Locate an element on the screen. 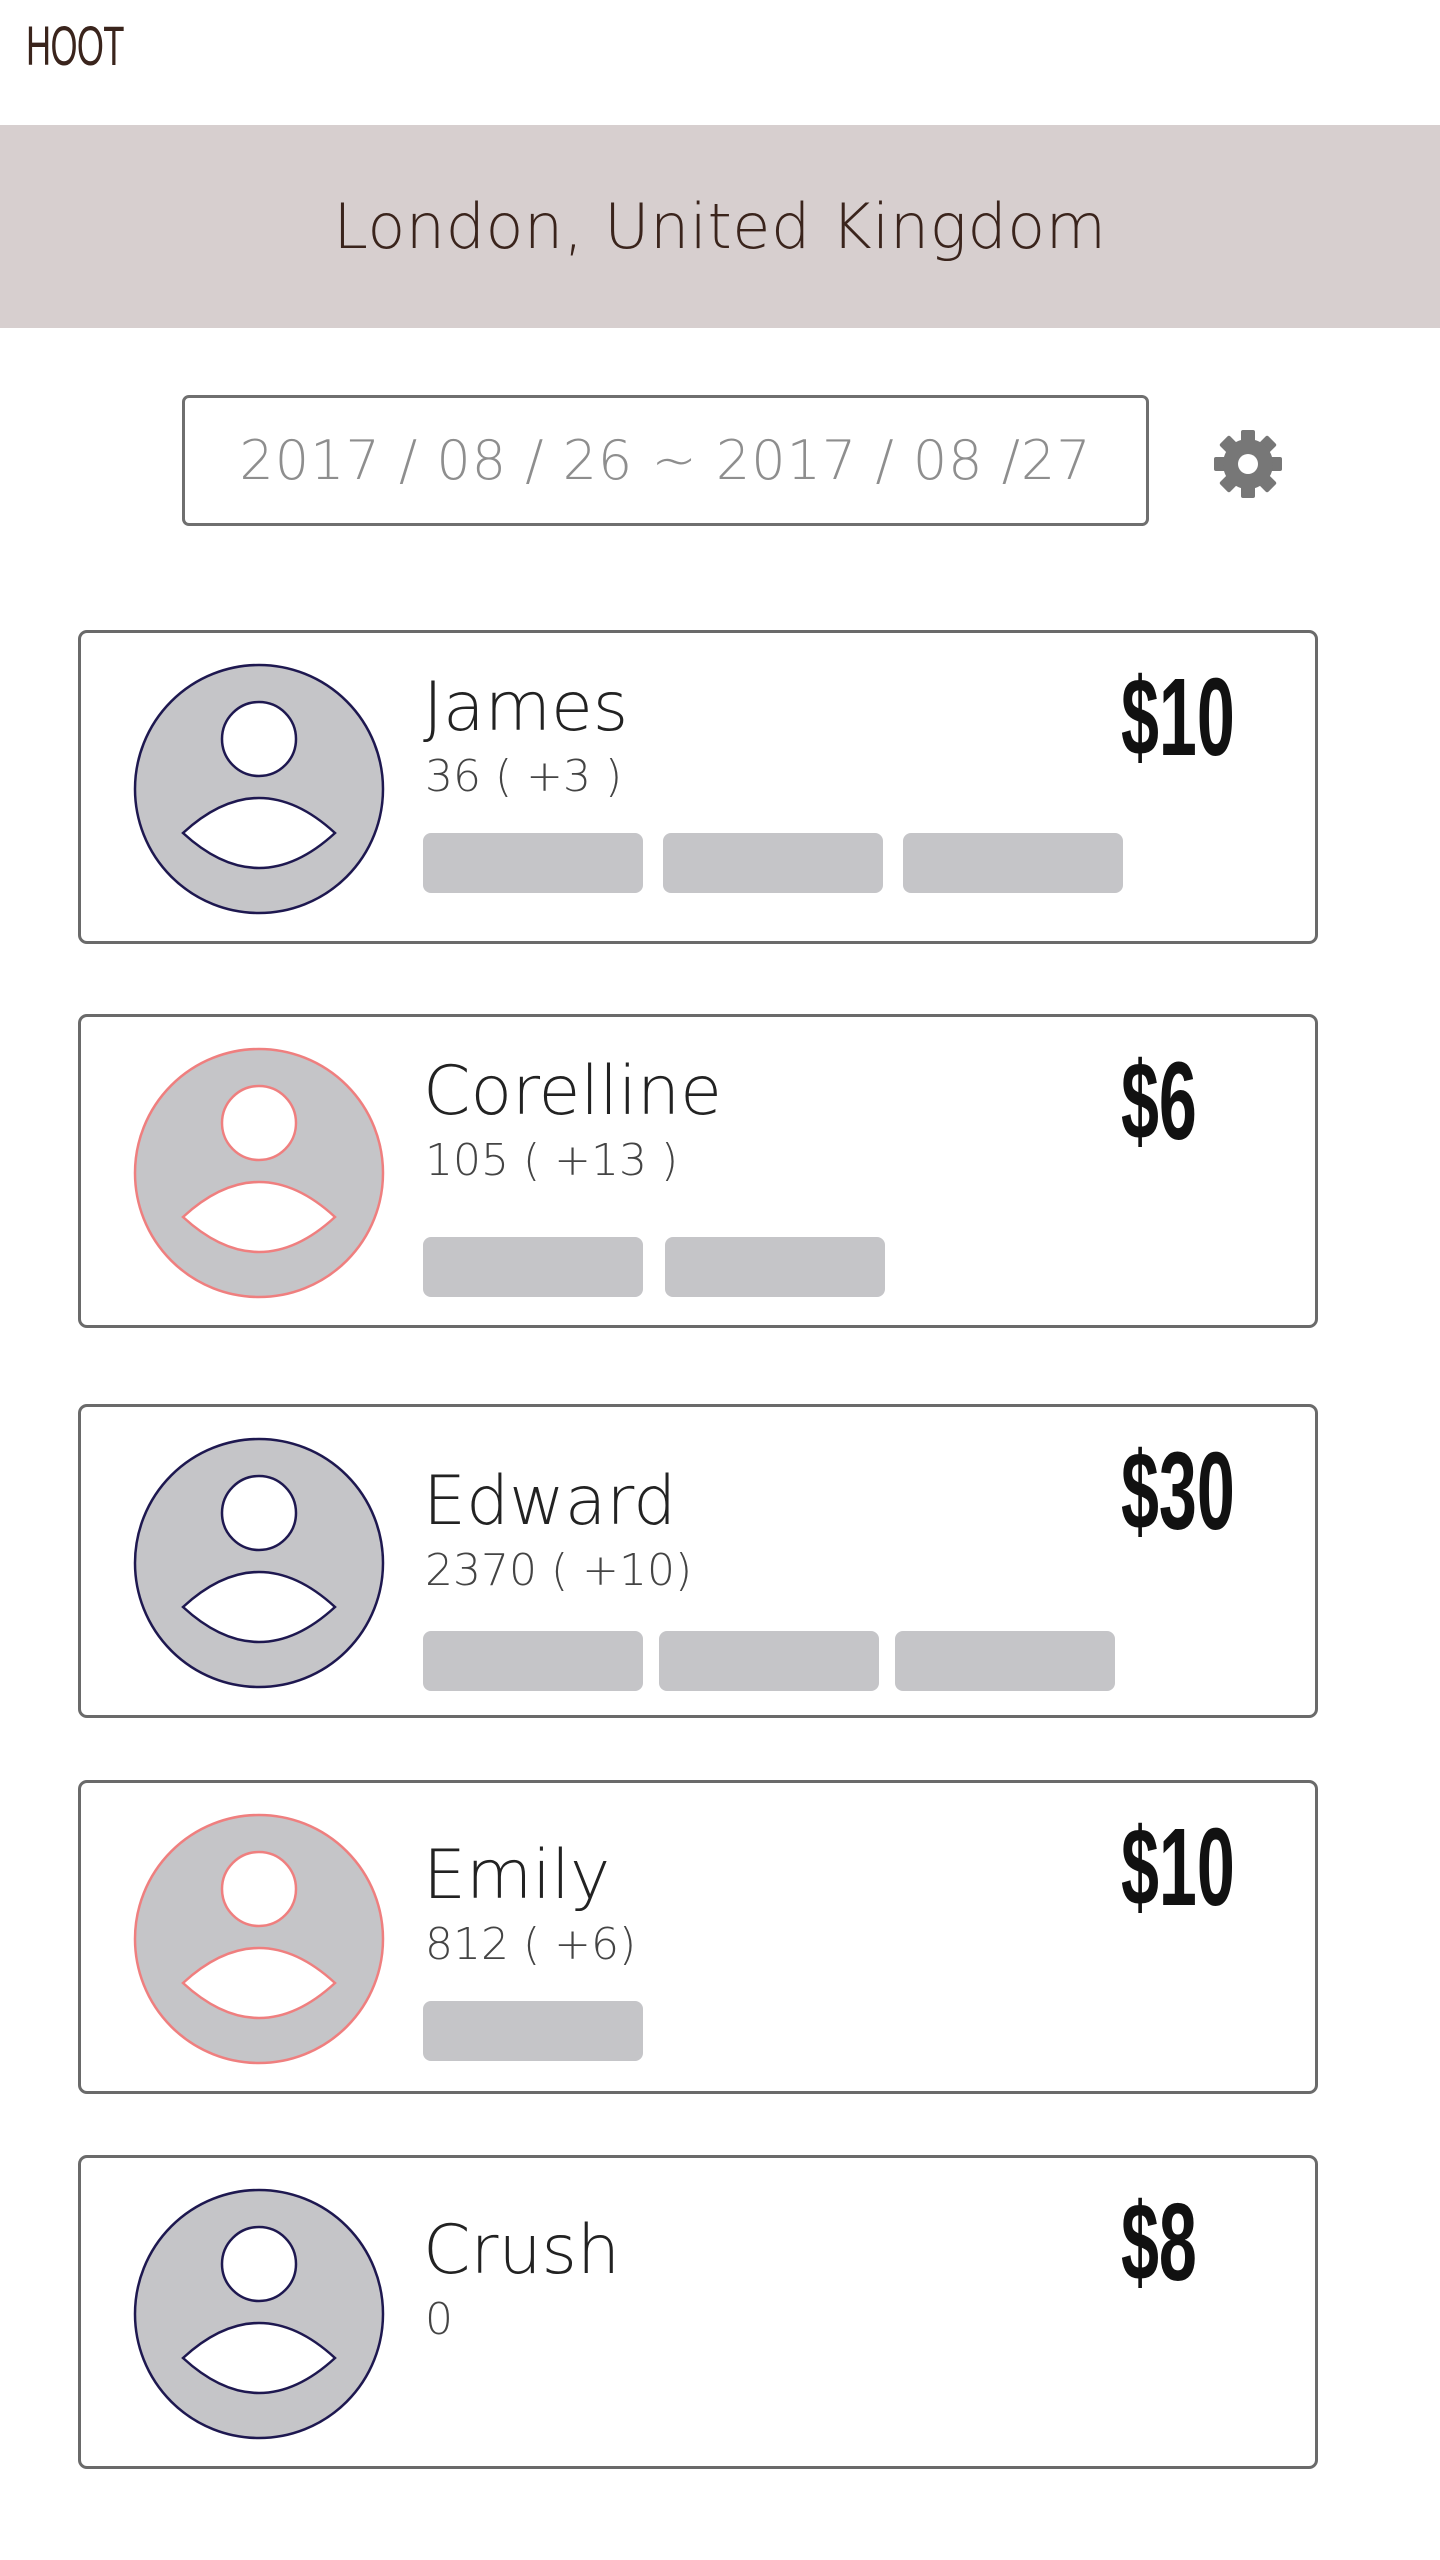 The height and width of the screenshot is (2560, 1440). profile-score: 105 ( +13 ) is located at coordinates (552, 1160).